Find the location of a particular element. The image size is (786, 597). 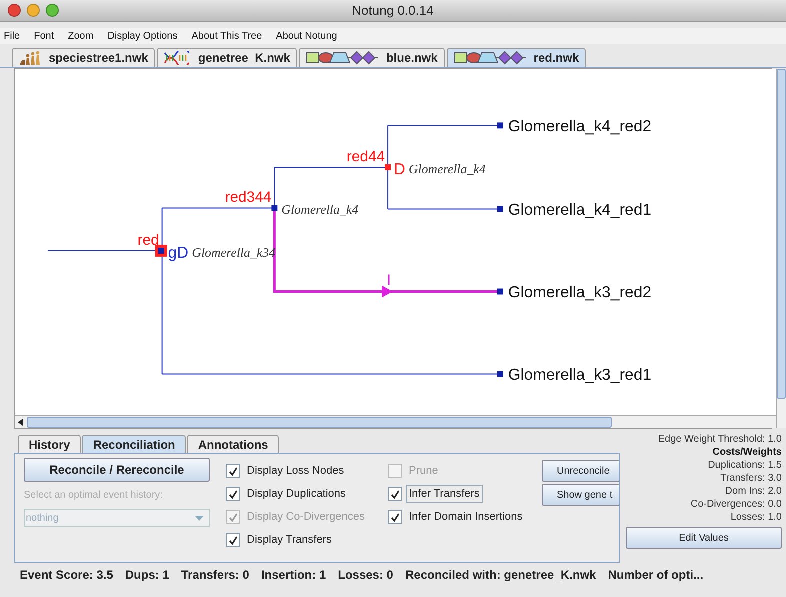

edge-weight-threshold: Edge Weight Threshold: 1.0 is located at coordinates (720, 439).